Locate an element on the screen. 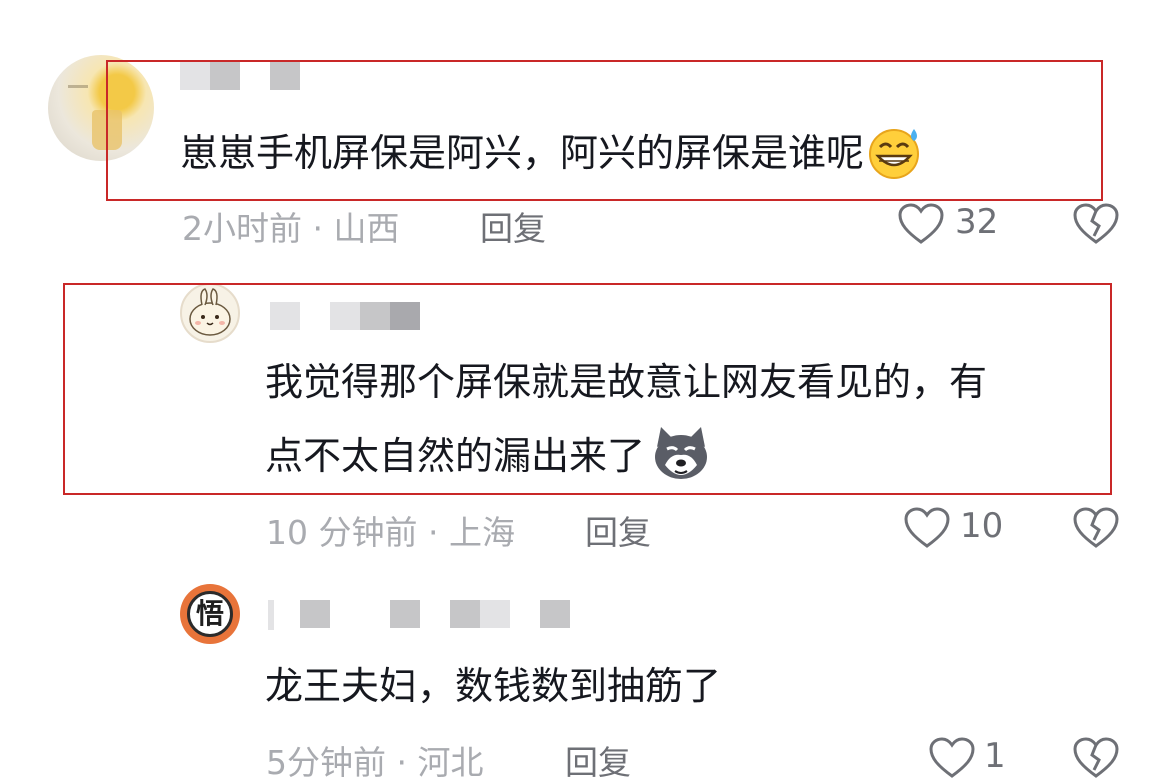  comment-text-content: 点不太自然的漏出来了 is located at coordinates (455, 456).